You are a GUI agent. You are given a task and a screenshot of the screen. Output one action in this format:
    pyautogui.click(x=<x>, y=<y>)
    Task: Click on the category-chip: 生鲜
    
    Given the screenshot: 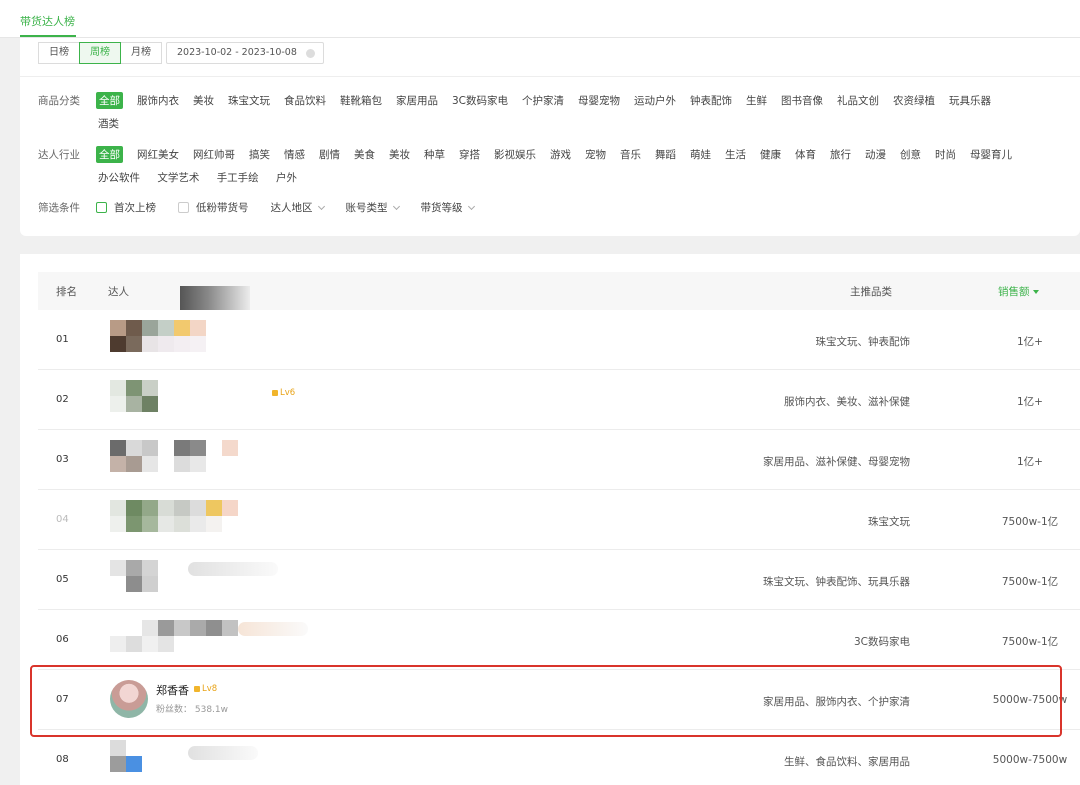 What is the action you would take?
    pyautogui.click(x=756, y=100)
    